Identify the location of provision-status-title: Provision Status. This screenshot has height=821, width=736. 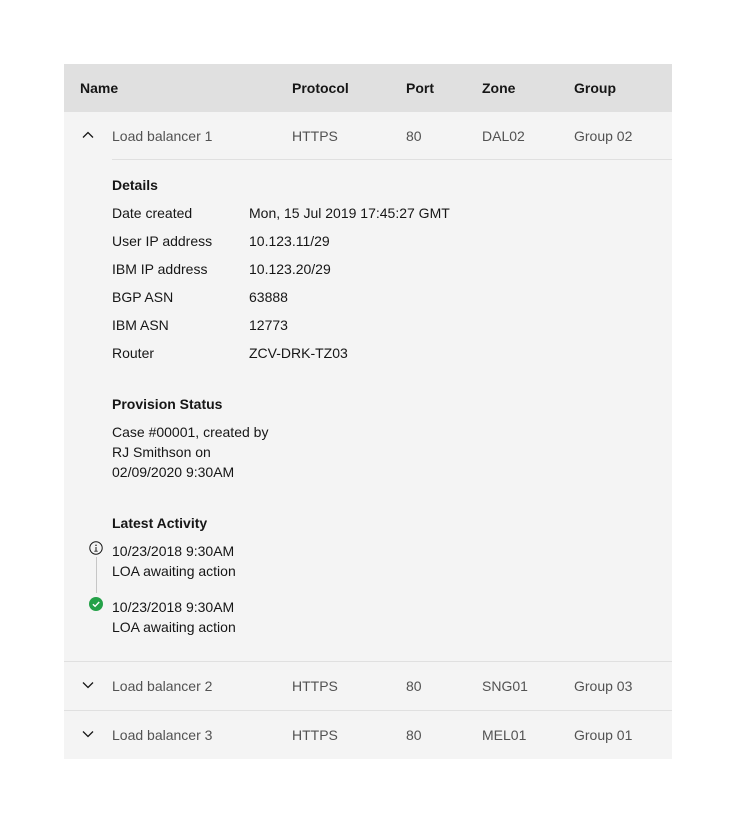
(167, 404).